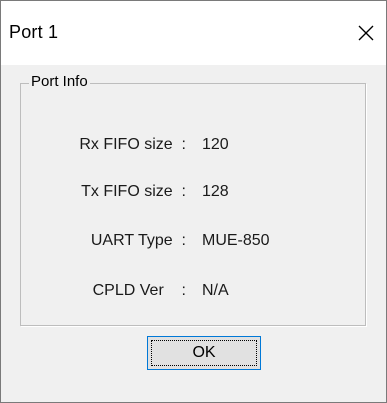 The image size is (387, 403). What do you see at coordinates (34, 32) in the screenshot?
I see `window-title: Port 1` at bounding box center [34, 32].